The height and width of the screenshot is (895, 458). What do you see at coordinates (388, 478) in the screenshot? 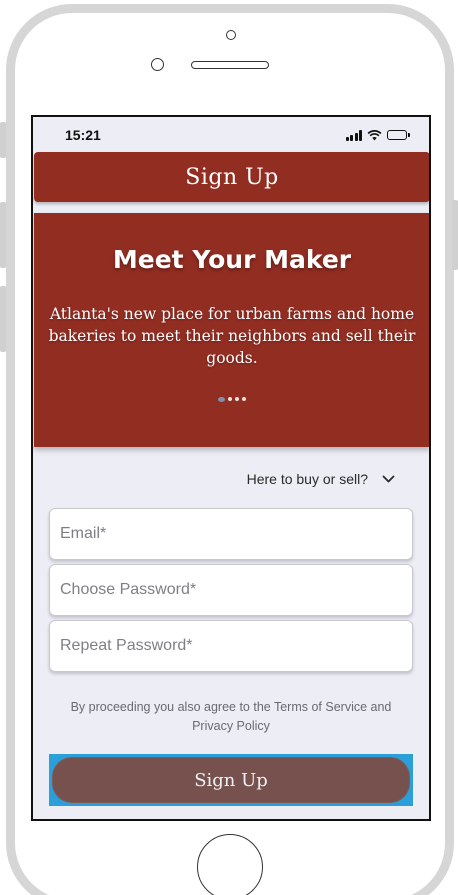
I see `chevron-down-icon` at bounding box center [388, 478].